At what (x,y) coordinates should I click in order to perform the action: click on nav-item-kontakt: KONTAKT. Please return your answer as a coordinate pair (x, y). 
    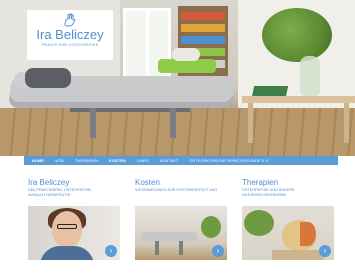
    Looking at the image, I should click on (169, 160).